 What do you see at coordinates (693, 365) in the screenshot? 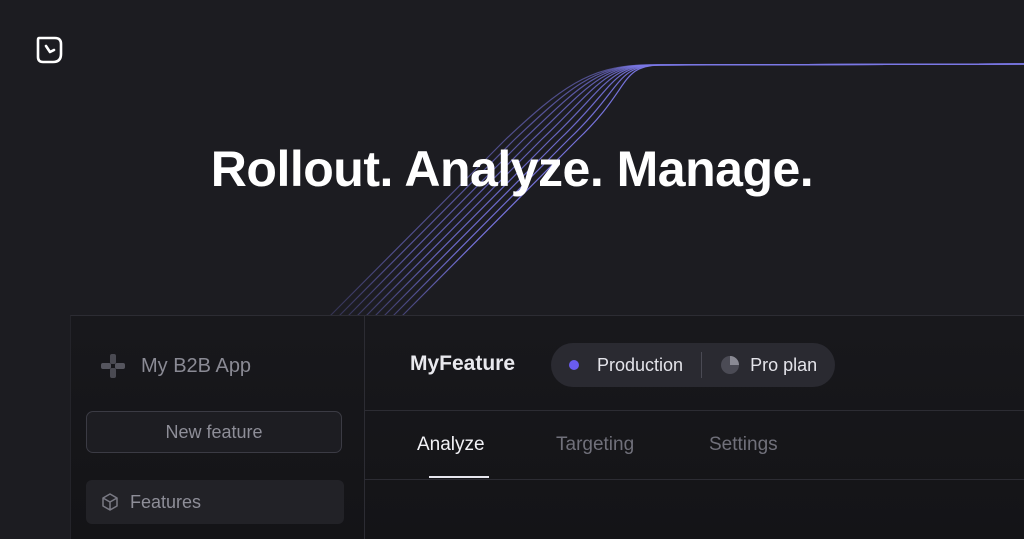
I see `environment-plan-pill: Production Pro plan` at bounding box center [693, 365].